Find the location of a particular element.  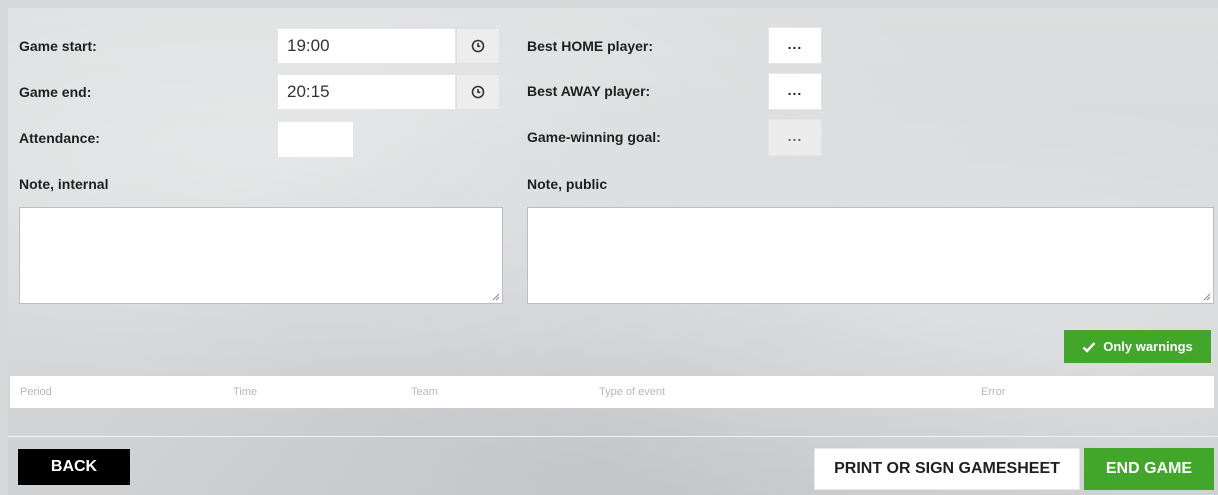

game-start-input: 19:00 is located at coordinates (366, 46).